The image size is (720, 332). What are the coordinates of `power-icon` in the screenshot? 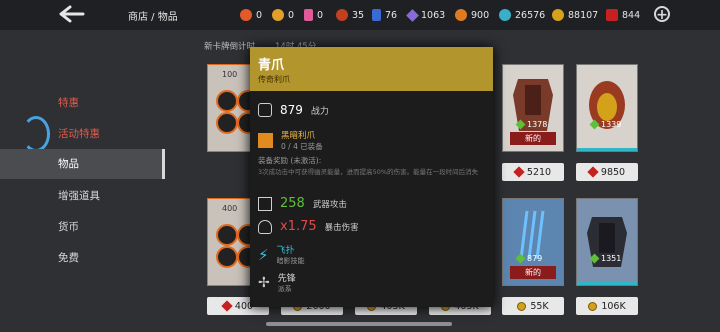 It's located at (265, 110).